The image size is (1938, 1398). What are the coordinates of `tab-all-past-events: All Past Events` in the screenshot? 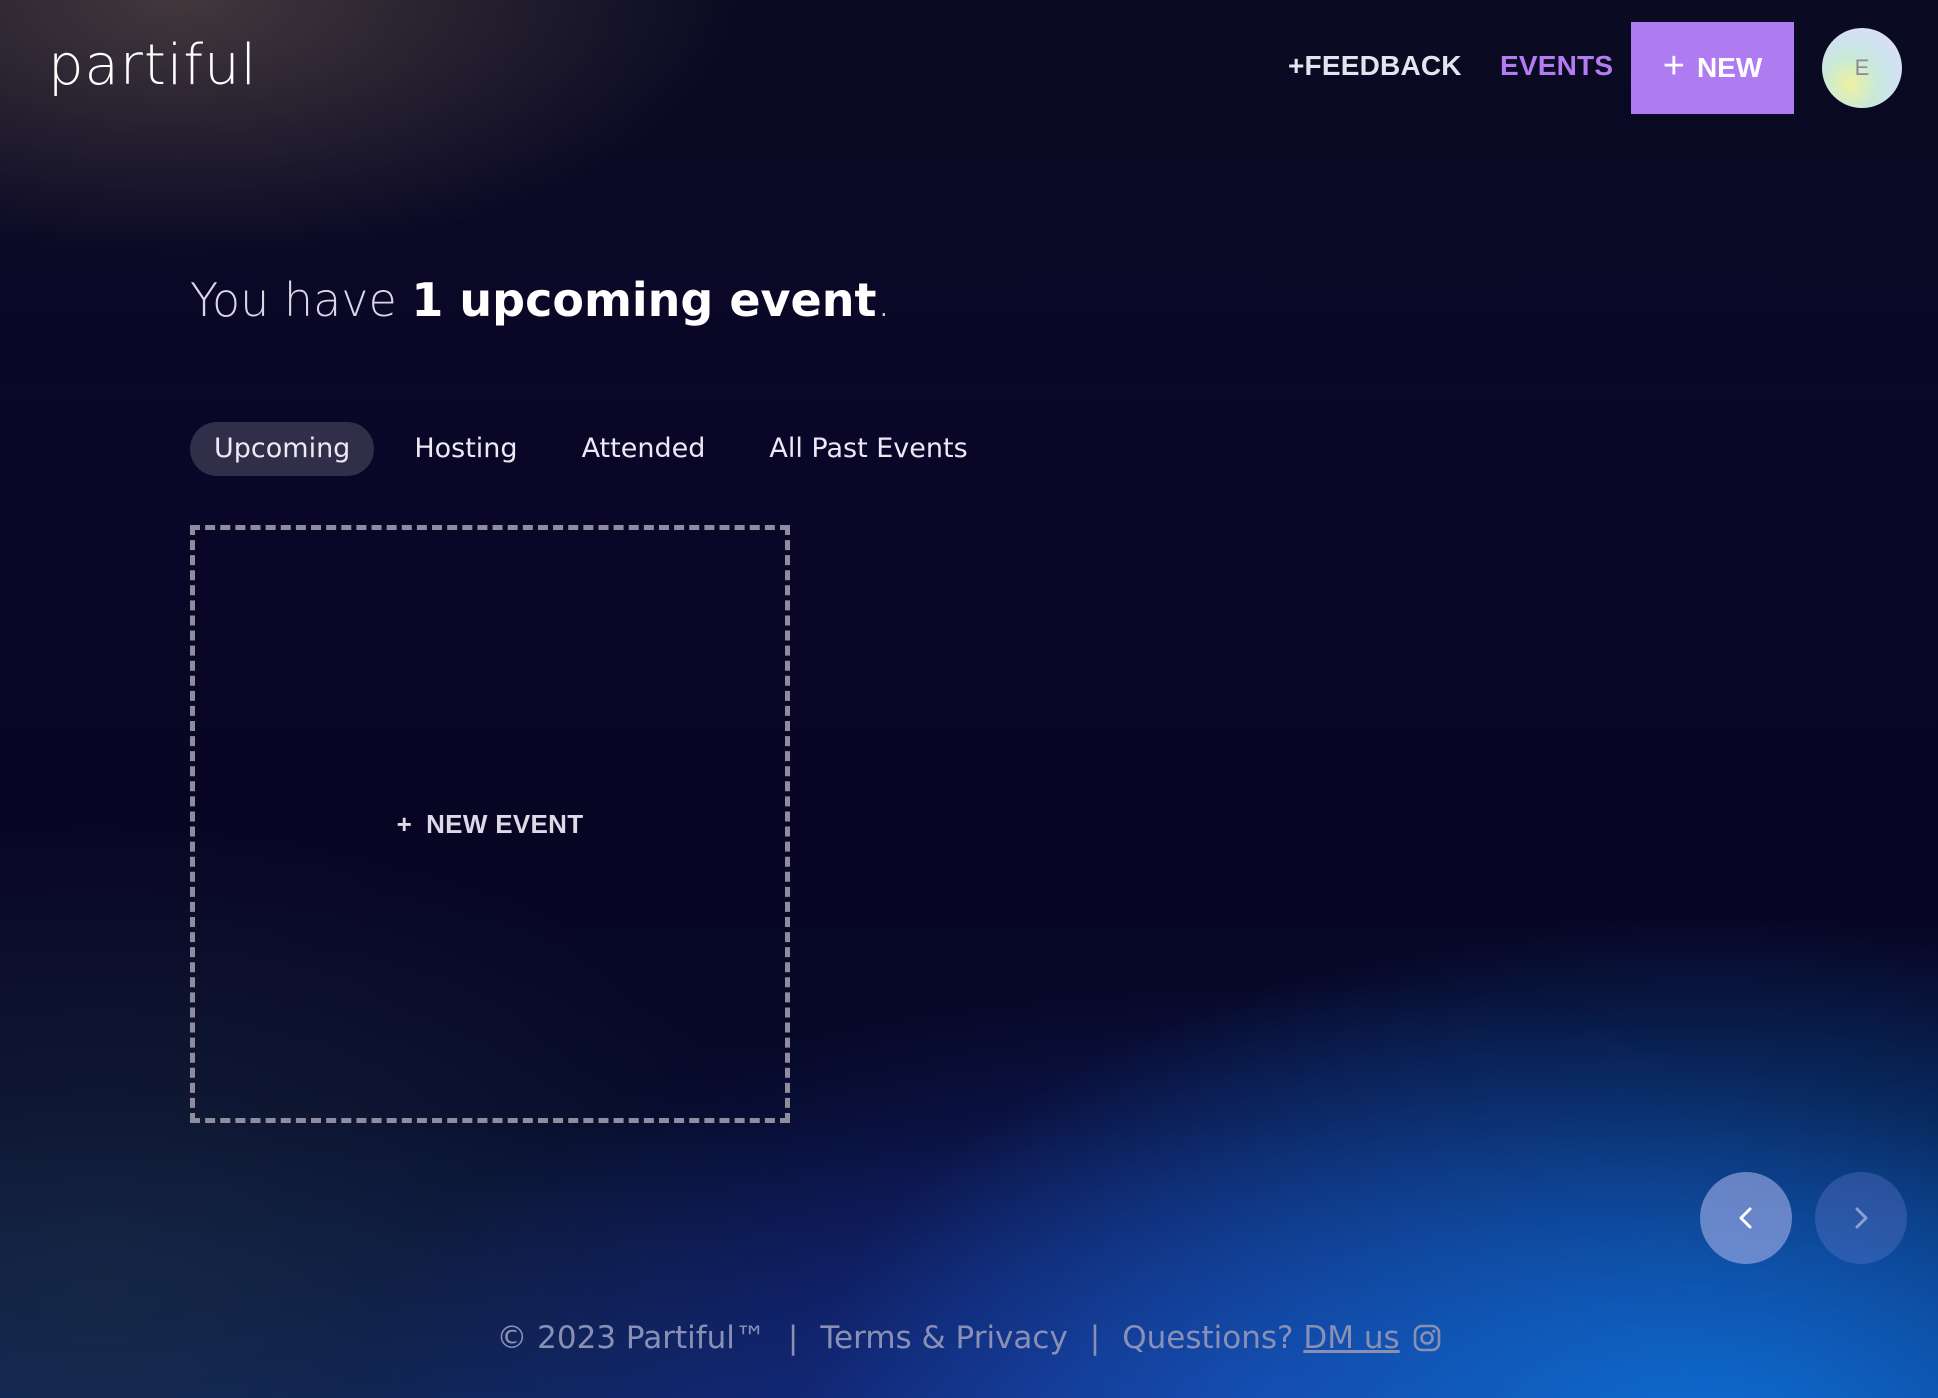 It's located at (868, 449).